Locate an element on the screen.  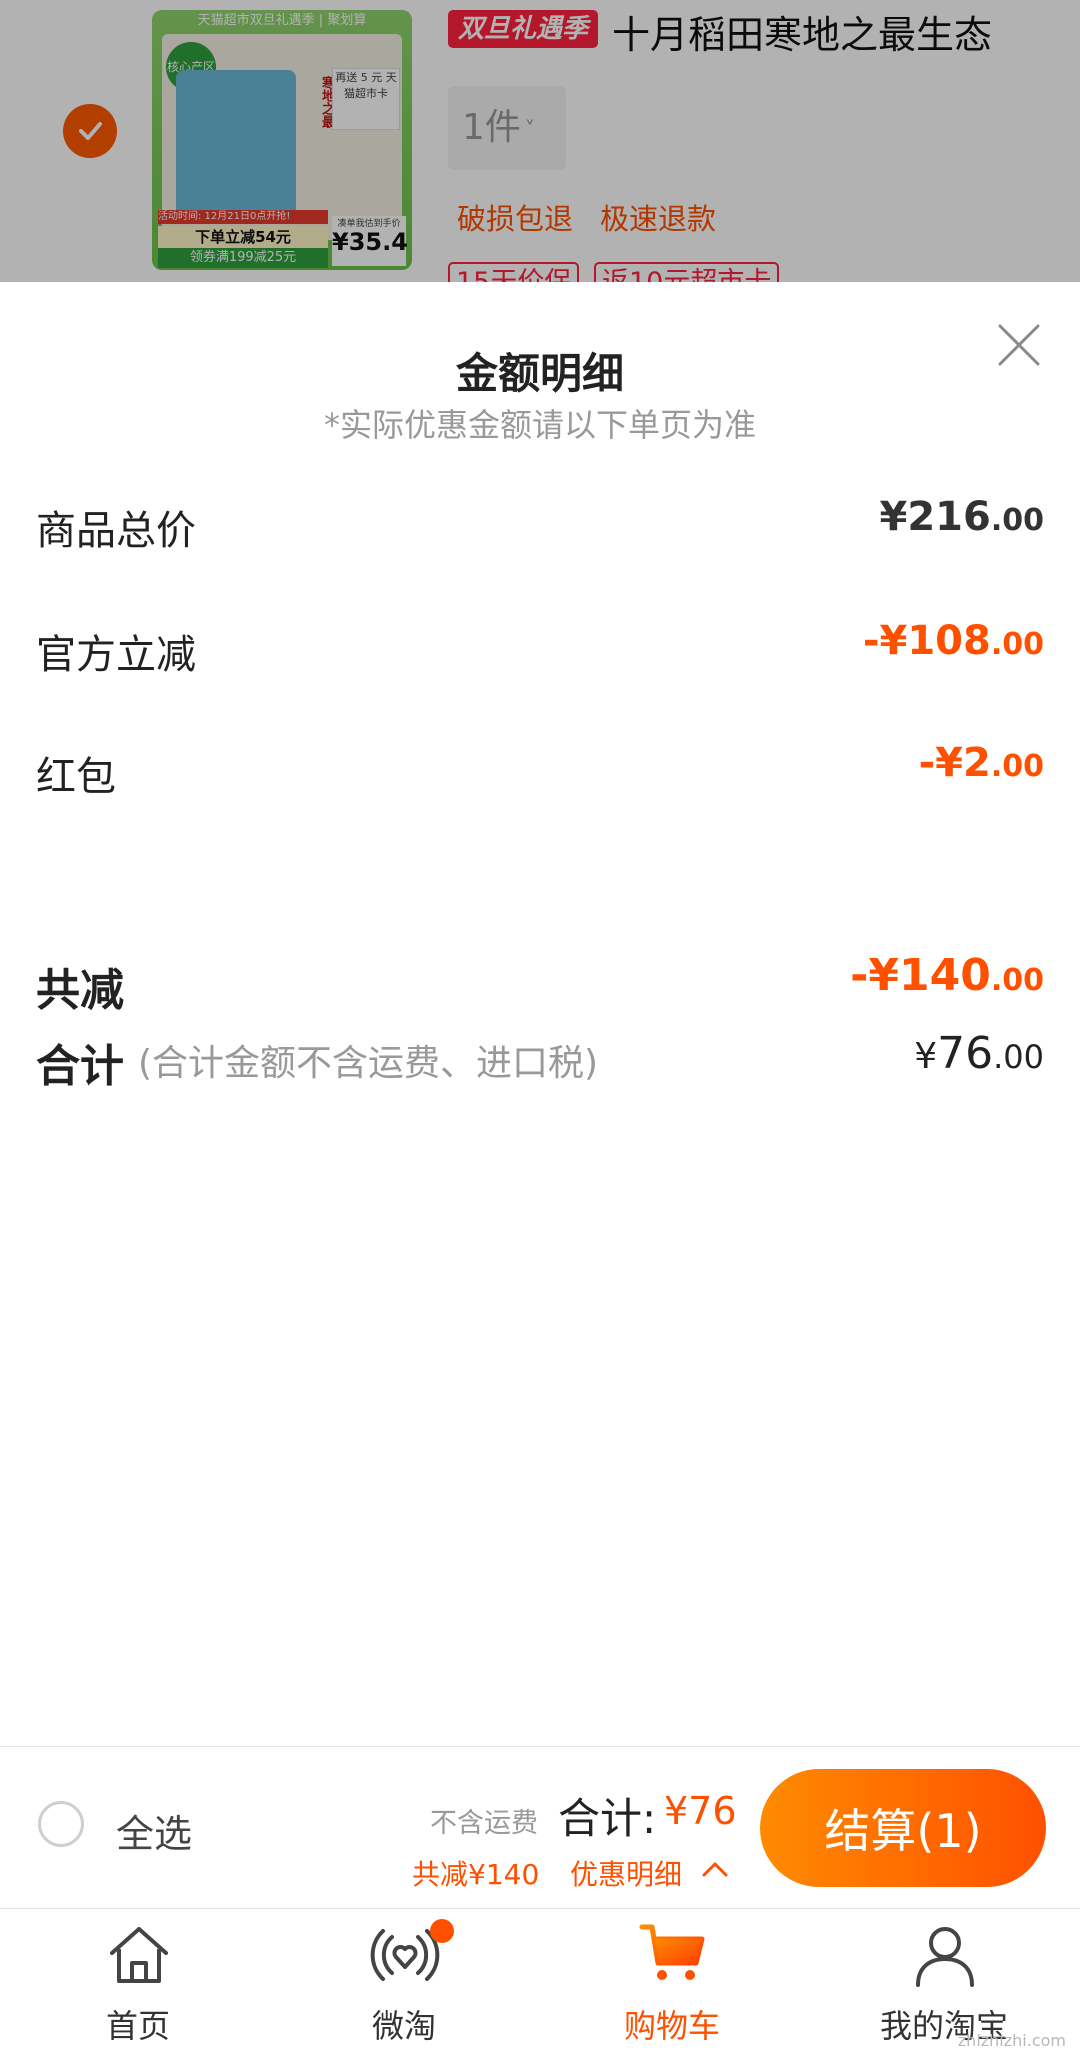
sum-value: ¥76 is located at coordinates (700, 1811).